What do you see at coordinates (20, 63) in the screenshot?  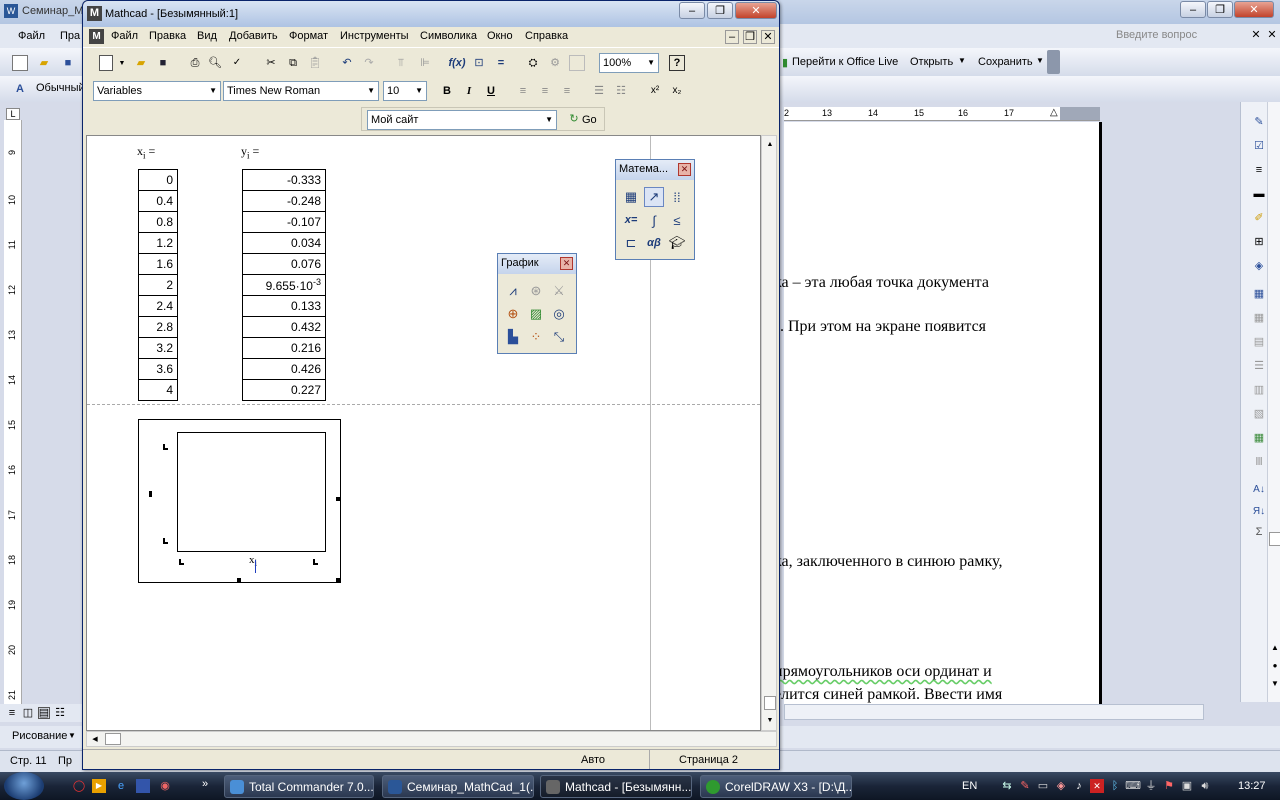 I see `new-doc-icon` at bounding box center [20, 63].